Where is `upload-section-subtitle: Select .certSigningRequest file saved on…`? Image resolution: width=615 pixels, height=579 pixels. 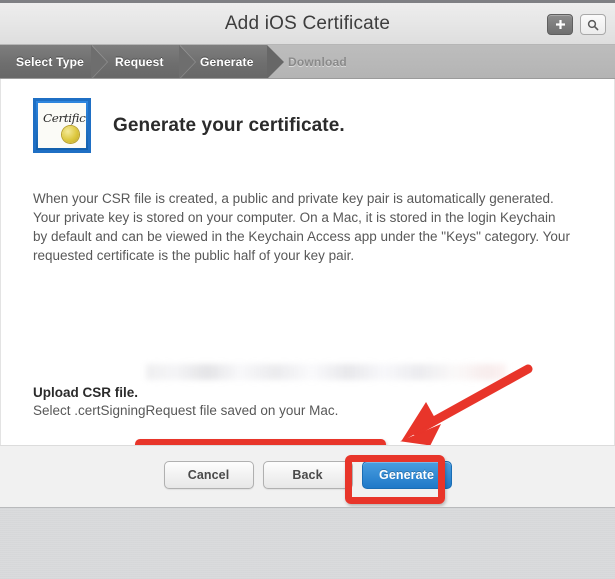
upload-section-subtitle: Select .certSigningRequest file saved on… is located at coordinates (186, 410).